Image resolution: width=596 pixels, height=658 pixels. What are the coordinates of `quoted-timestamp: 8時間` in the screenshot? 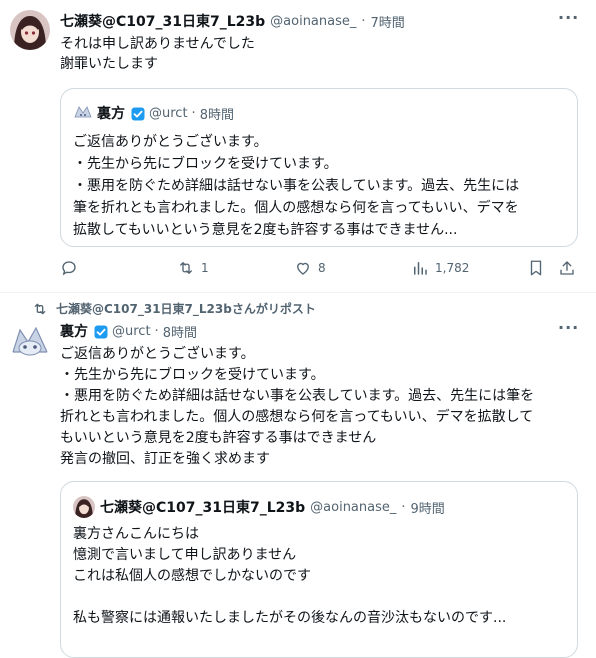 It's located at (216, 115).